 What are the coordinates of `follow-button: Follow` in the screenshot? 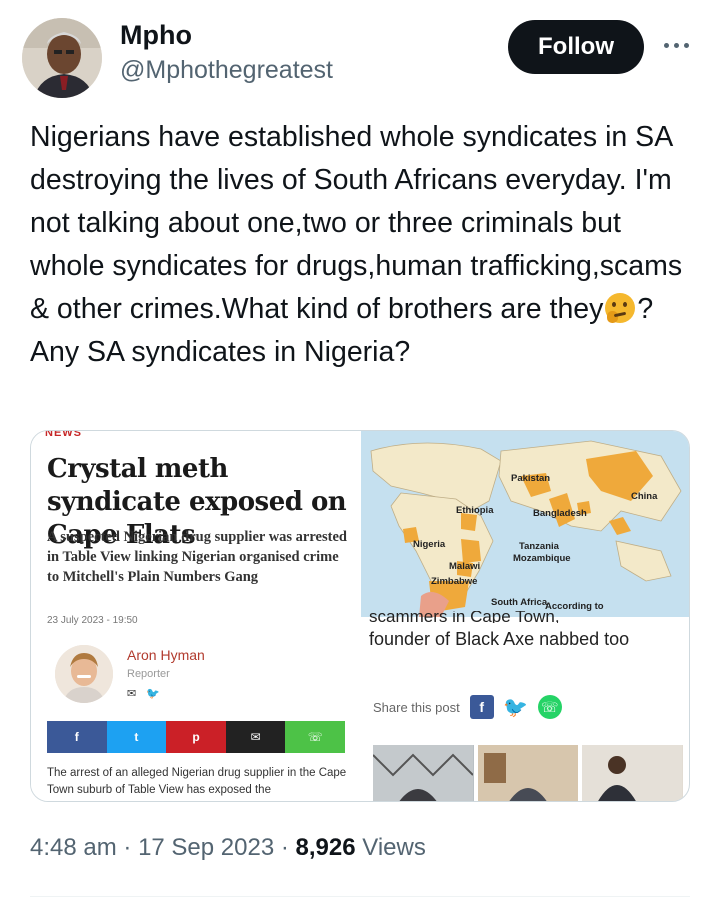 It's located at (576, 47).